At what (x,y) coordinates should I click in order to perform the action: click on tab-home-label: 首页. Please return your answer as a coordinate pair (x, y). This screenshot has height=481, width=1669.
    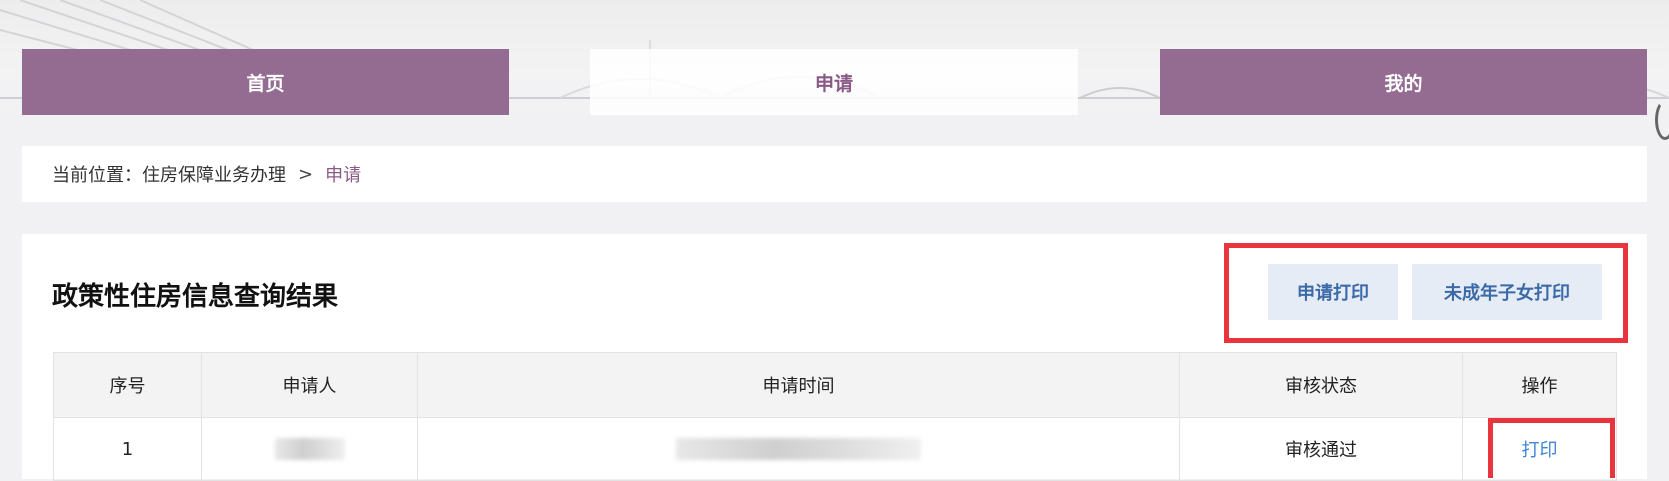
    Looking at the image, I should click on (265, 83).